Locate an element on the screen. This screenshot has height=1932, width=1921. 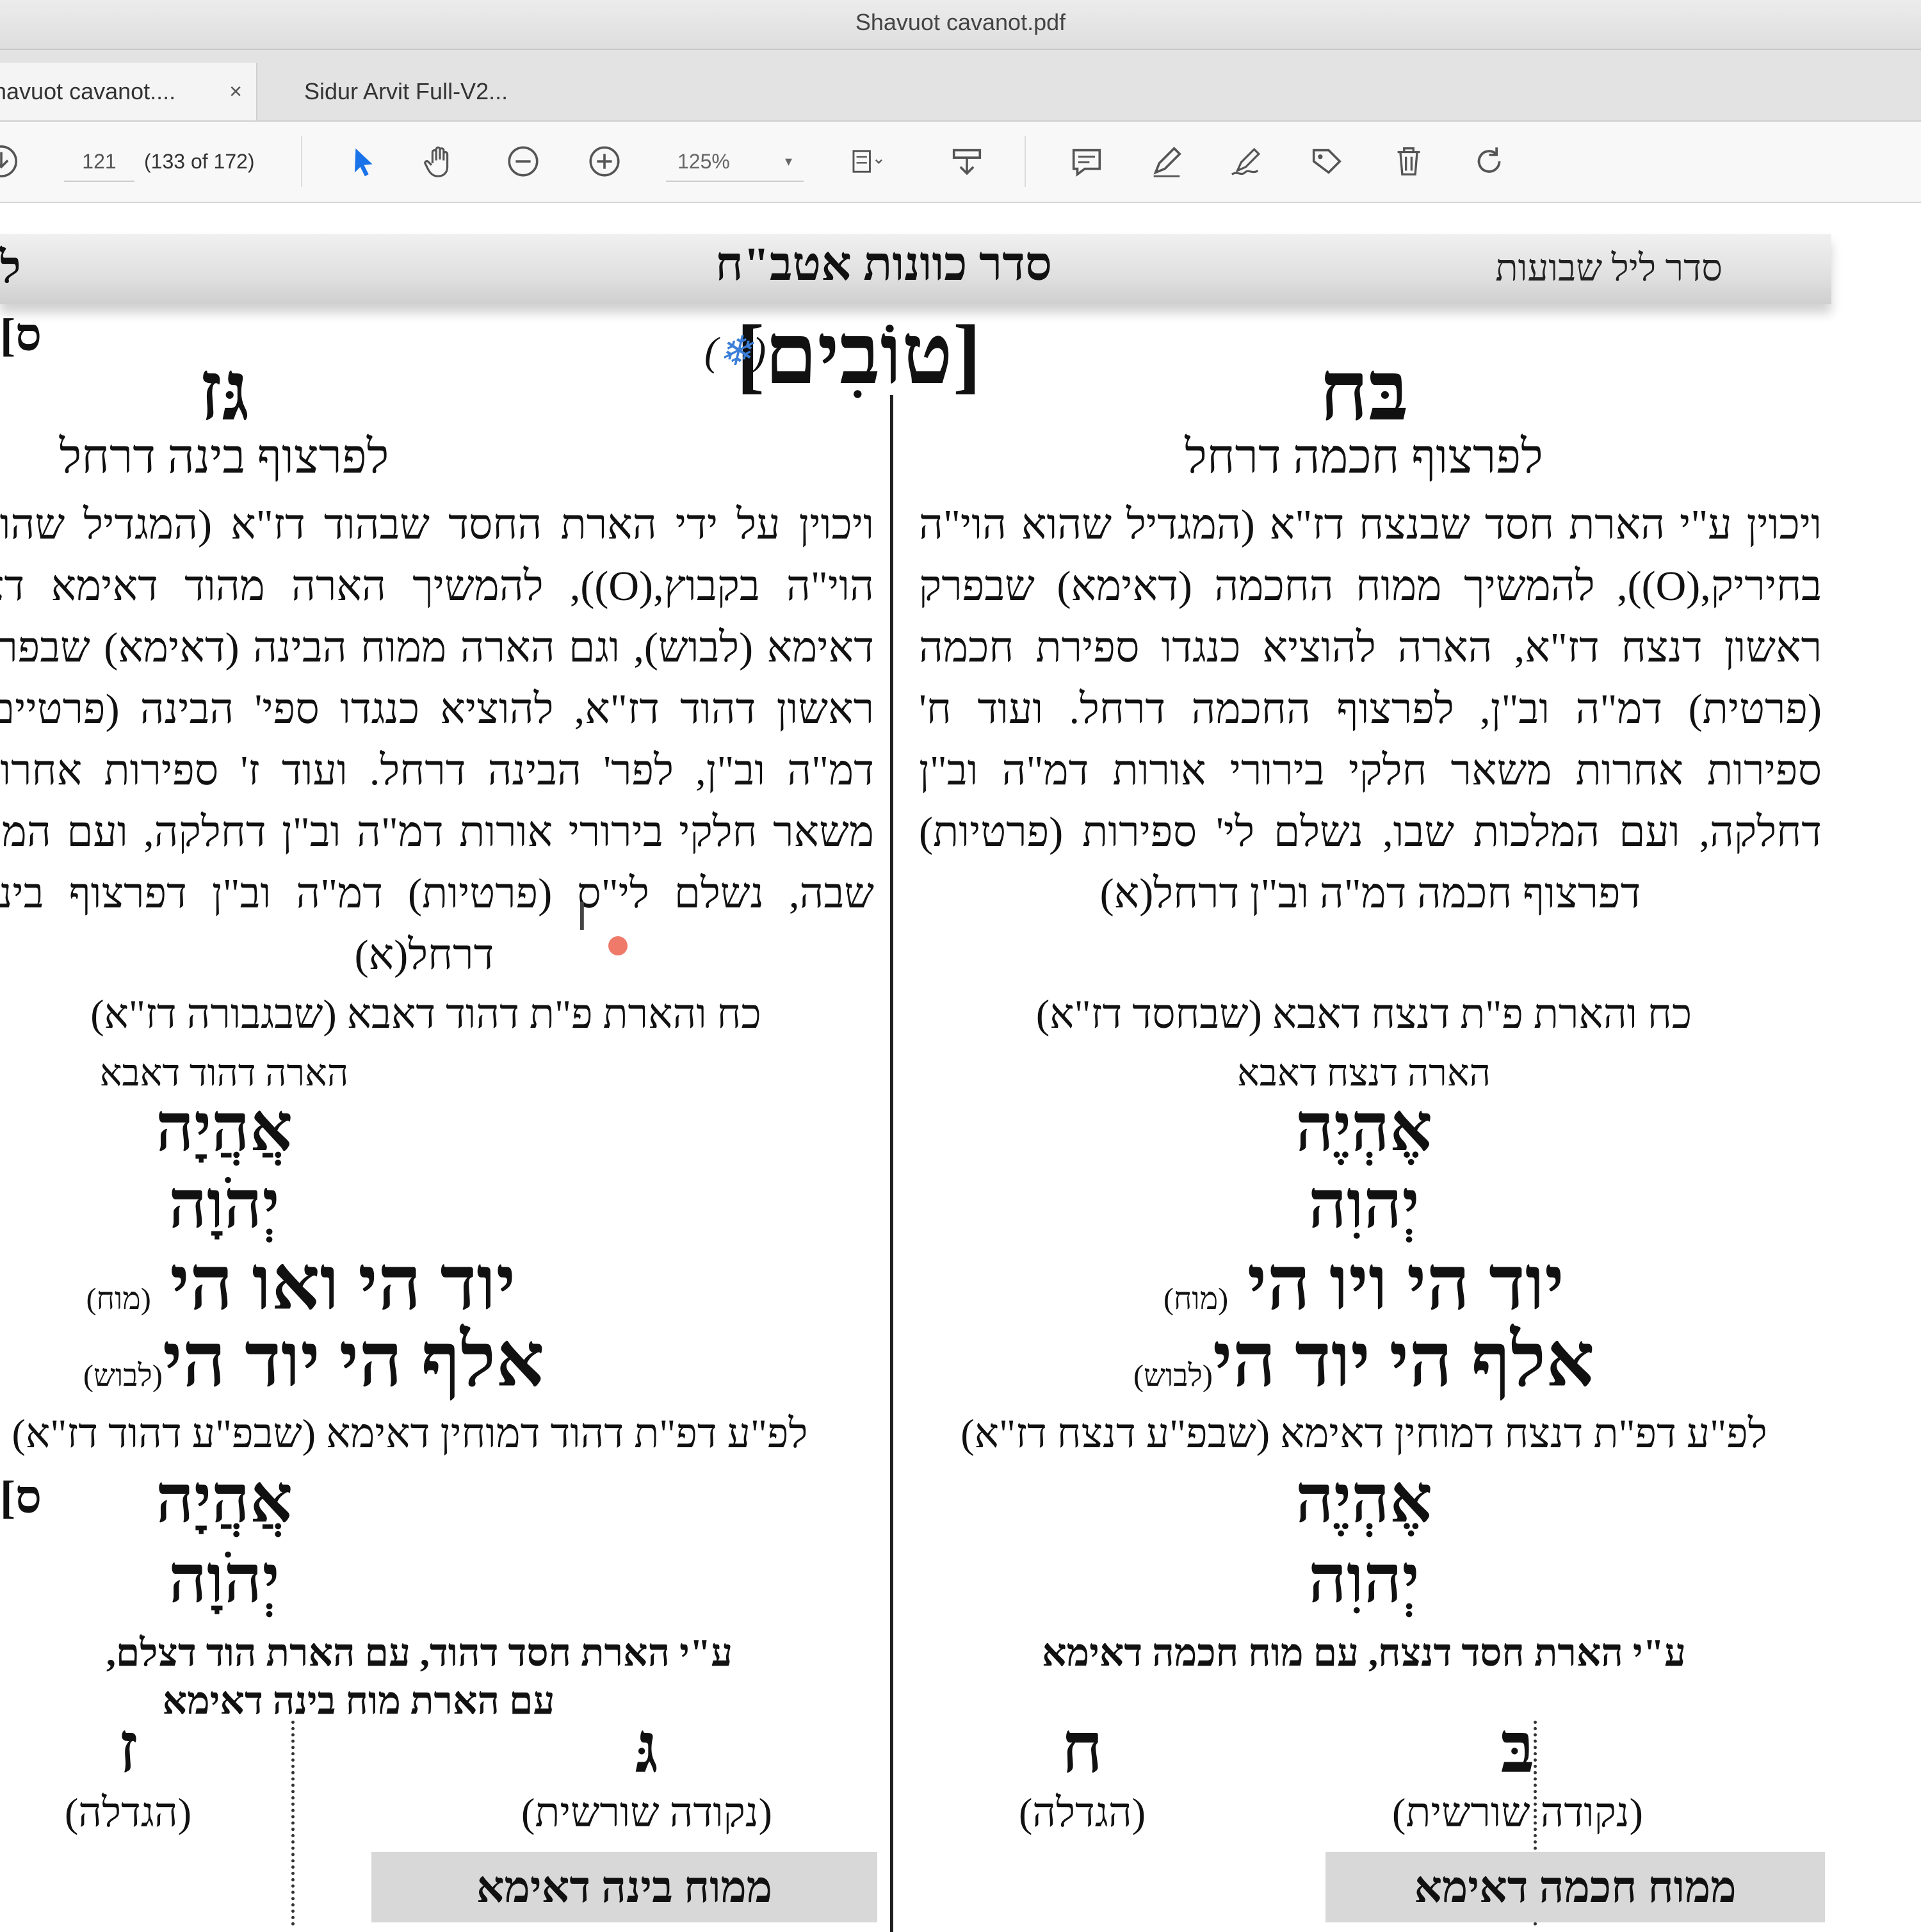
stamp-icon is located at coordinates (967, 161).